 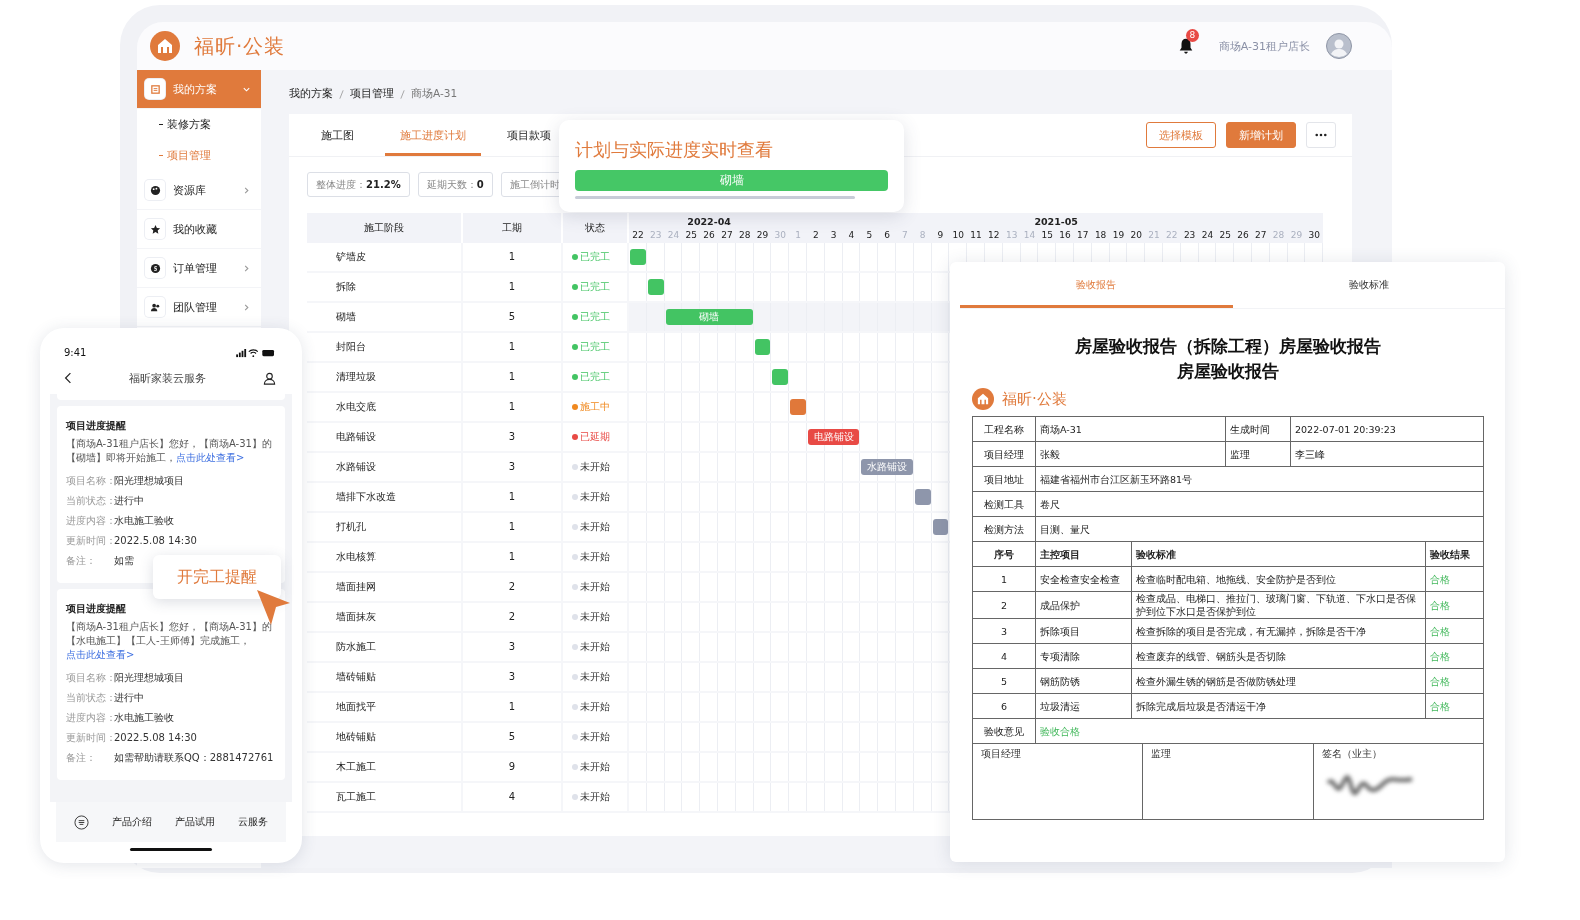 What do you see at coordinates (199, 190) in the screenshot?
I see `sidebar-item: 资源库` at bounding box center [199, 190].